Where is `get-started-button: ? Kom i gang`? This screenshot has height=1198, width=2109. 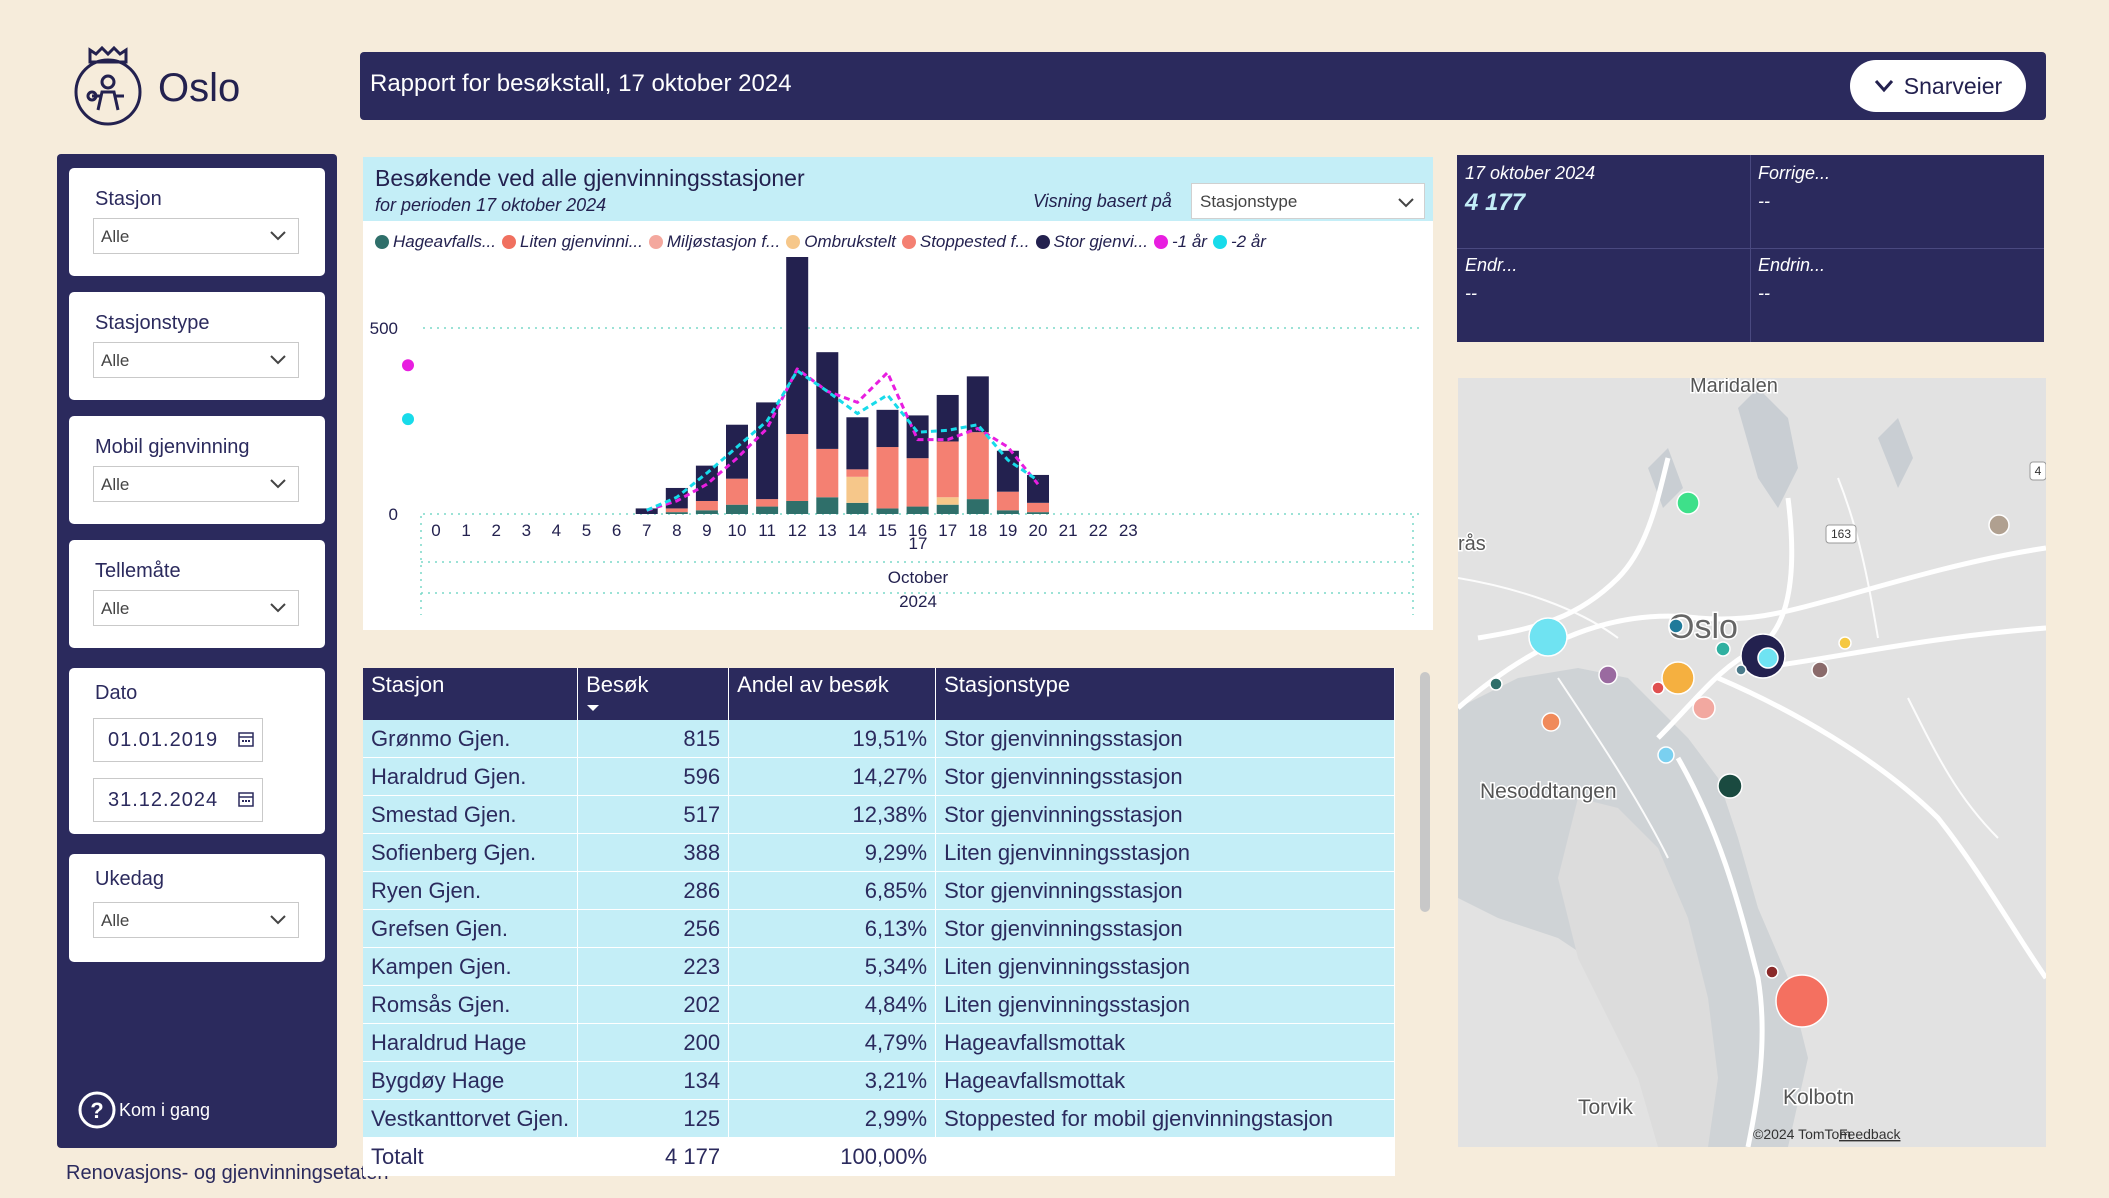 get-started-button: ? Kom i gang is located at coordinates (143, 1110).